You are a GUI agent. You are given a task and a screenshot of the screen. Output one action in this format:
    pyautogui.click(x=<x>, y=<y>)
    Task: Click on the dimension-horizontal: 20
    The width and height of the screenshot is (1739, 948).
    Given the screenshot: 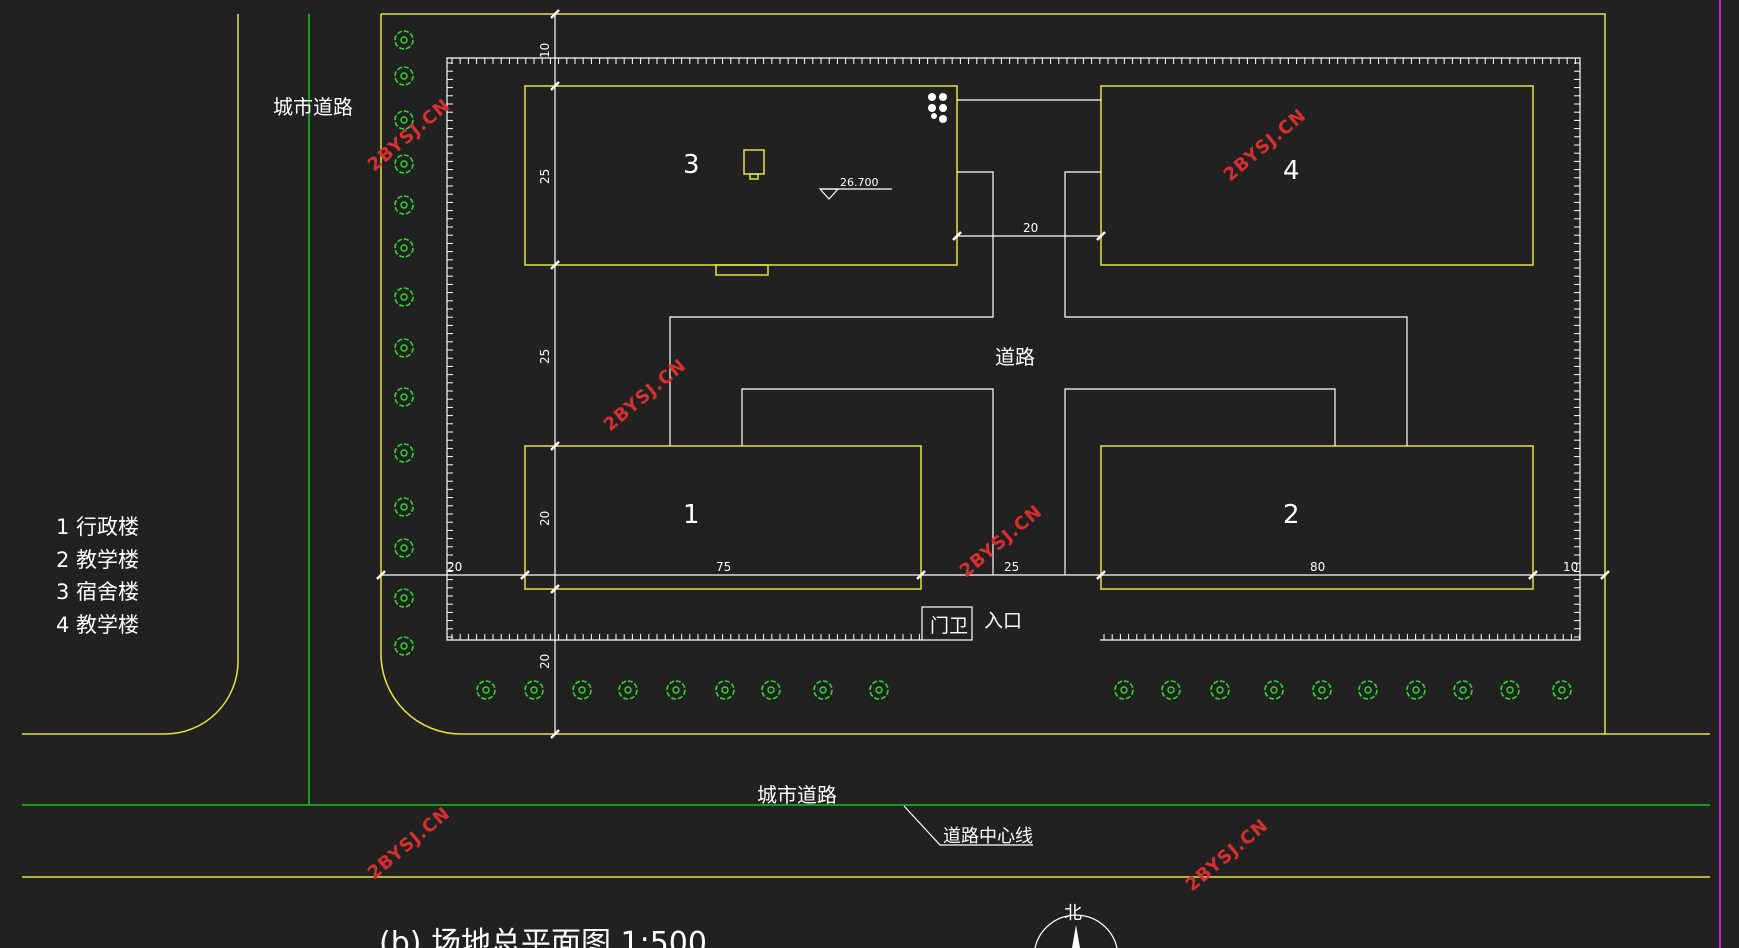 What is the action you would take?
    pyautogui.click(x=454, y=567)
    